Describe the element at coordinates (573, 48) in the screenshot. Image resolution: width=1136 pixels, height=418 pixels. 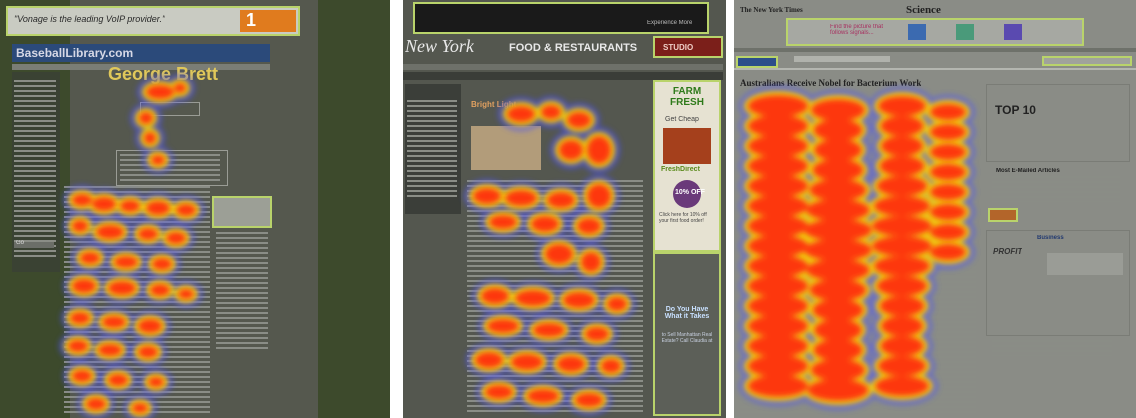
I see `section-title: FOOD & RESTAURANTS` at that location.